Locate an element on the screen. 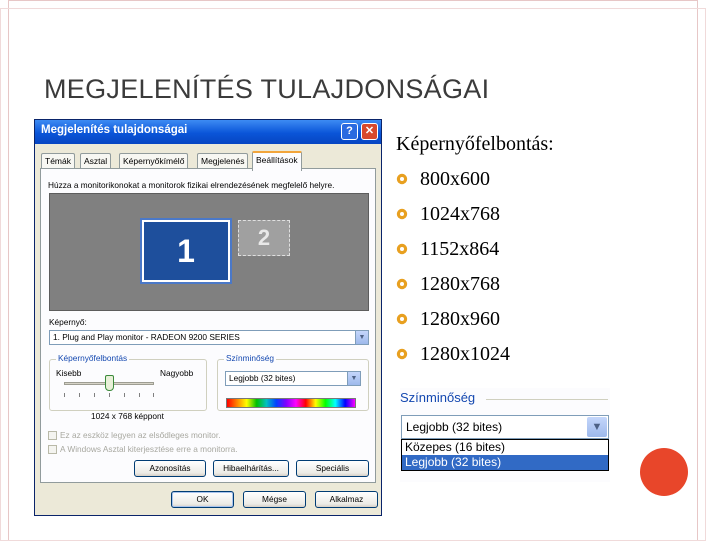  color-quality-select: Legjobb (32 bites) ▼ is located at coordinates (293, 378).